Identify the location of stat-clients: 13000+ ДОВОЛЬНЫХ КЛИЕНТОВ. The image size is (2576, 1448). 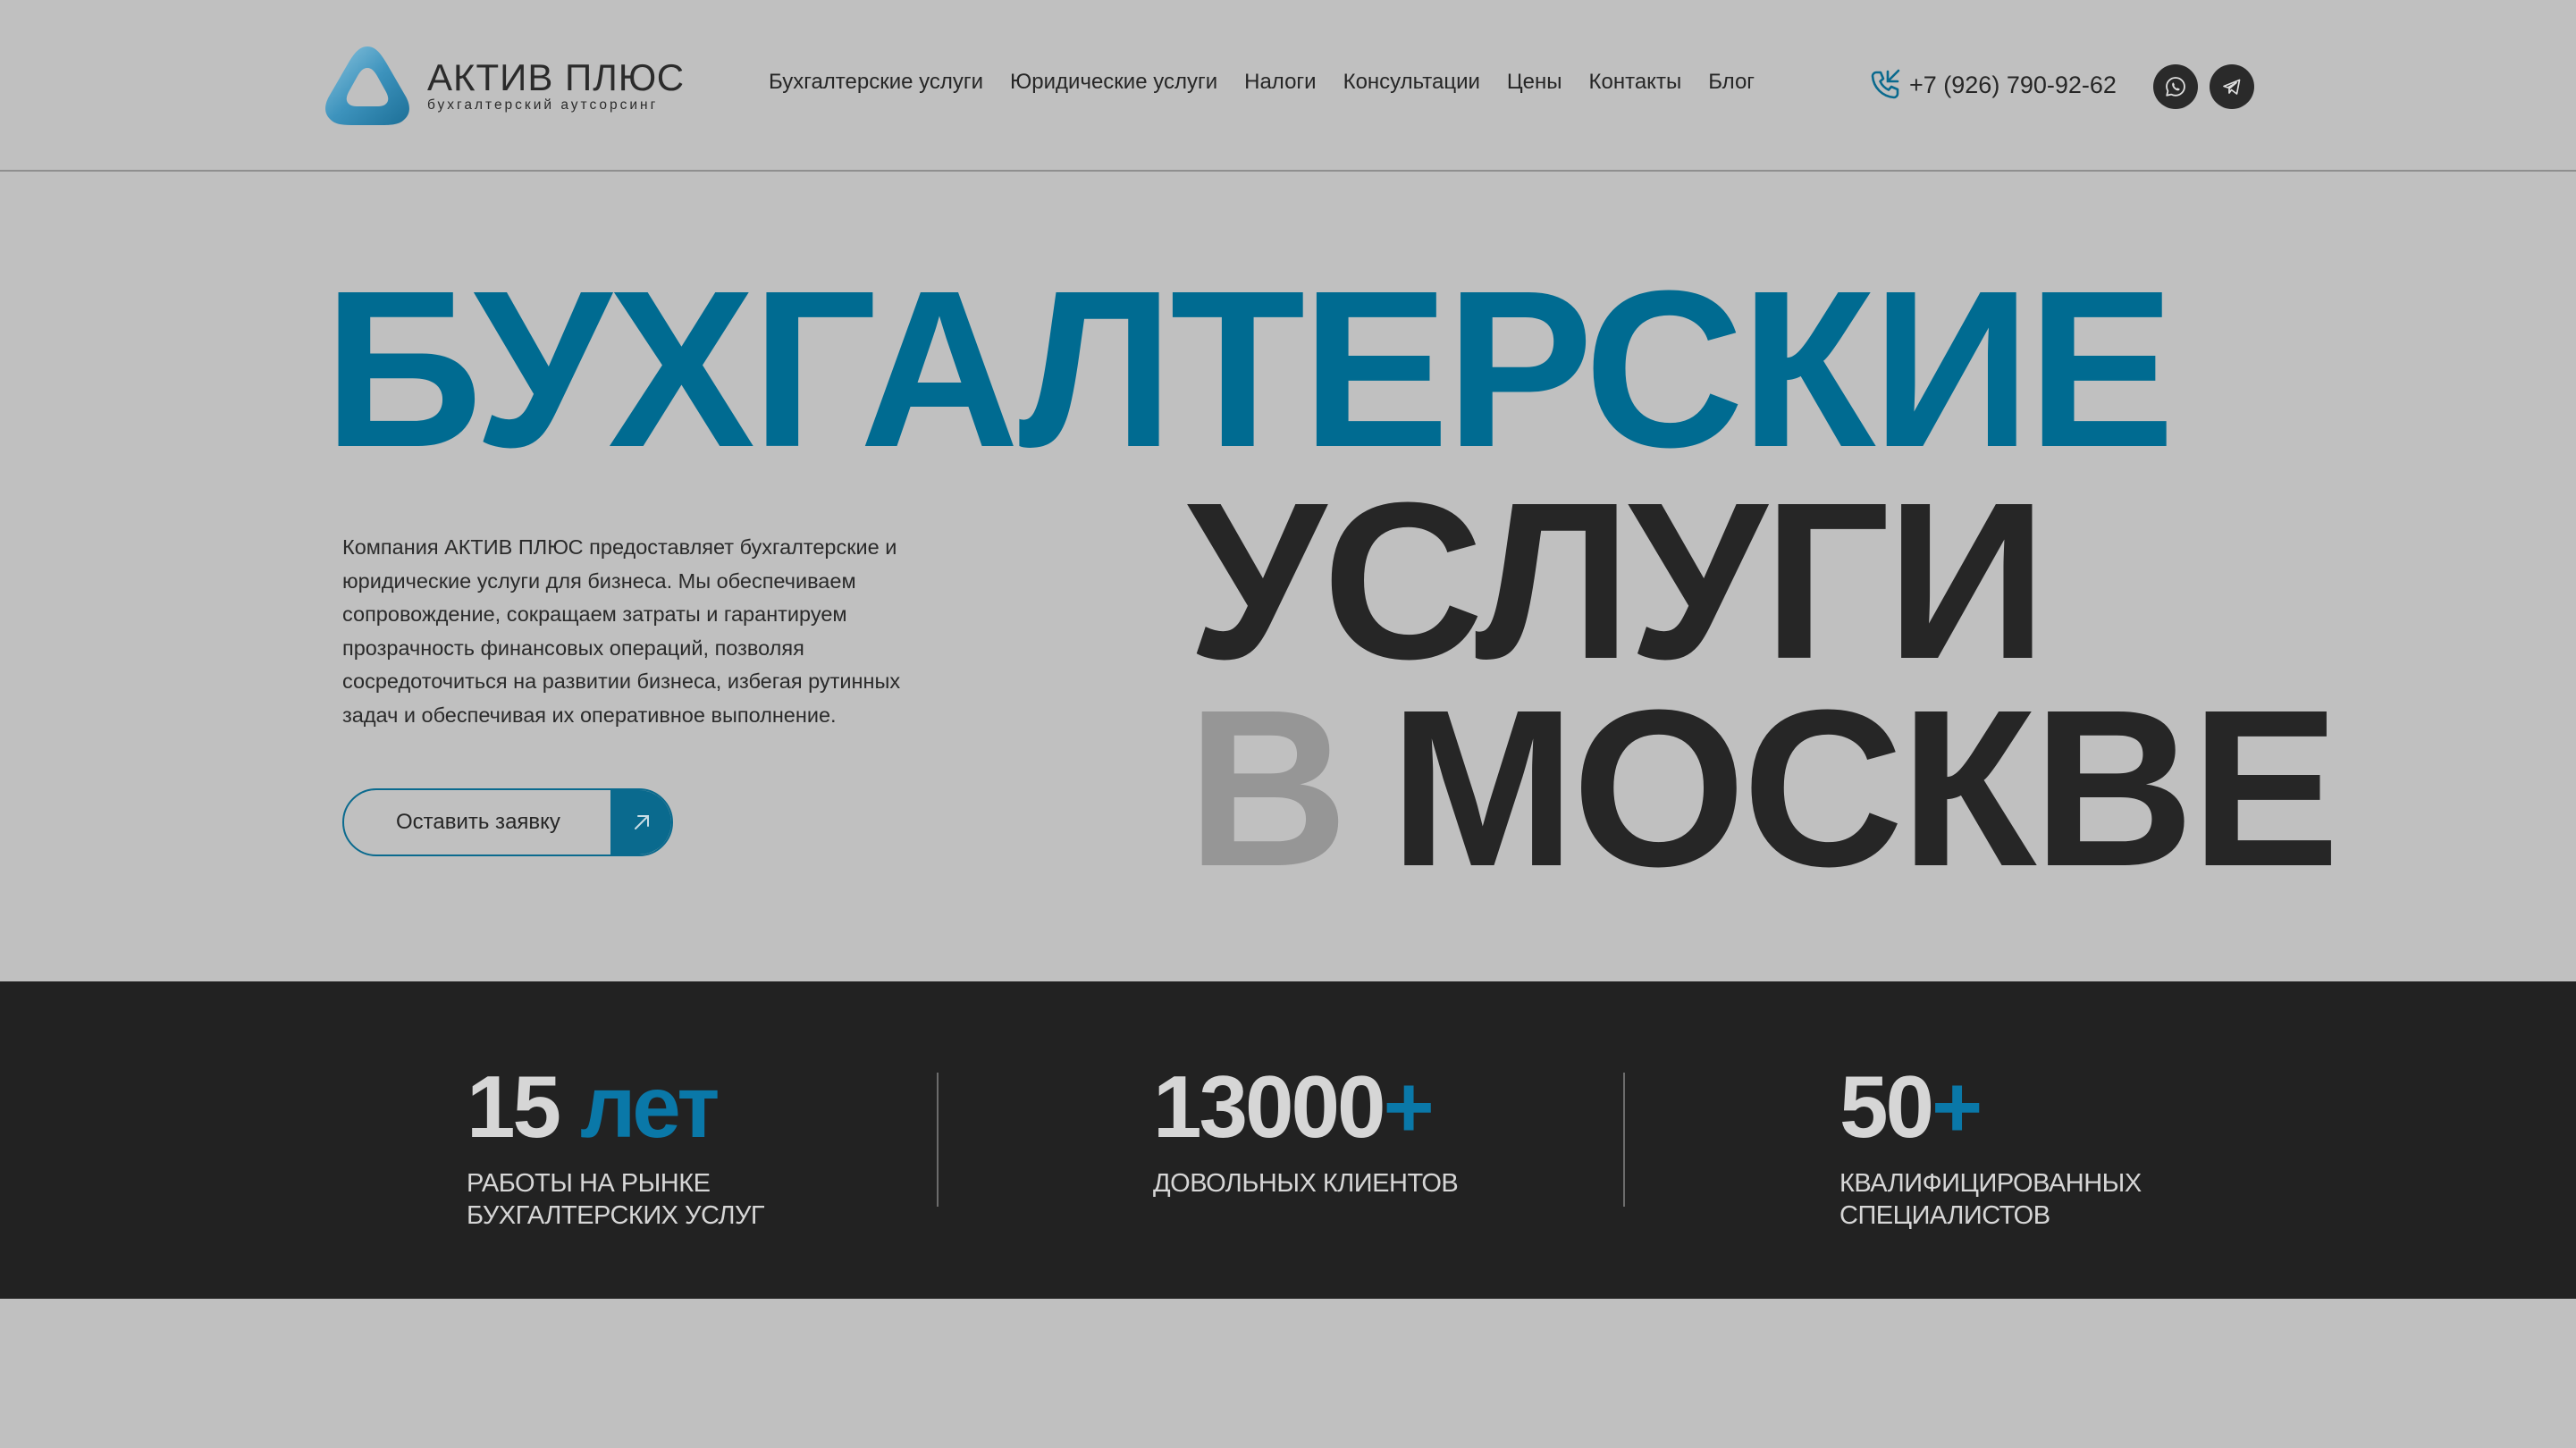
(1306, 1131).